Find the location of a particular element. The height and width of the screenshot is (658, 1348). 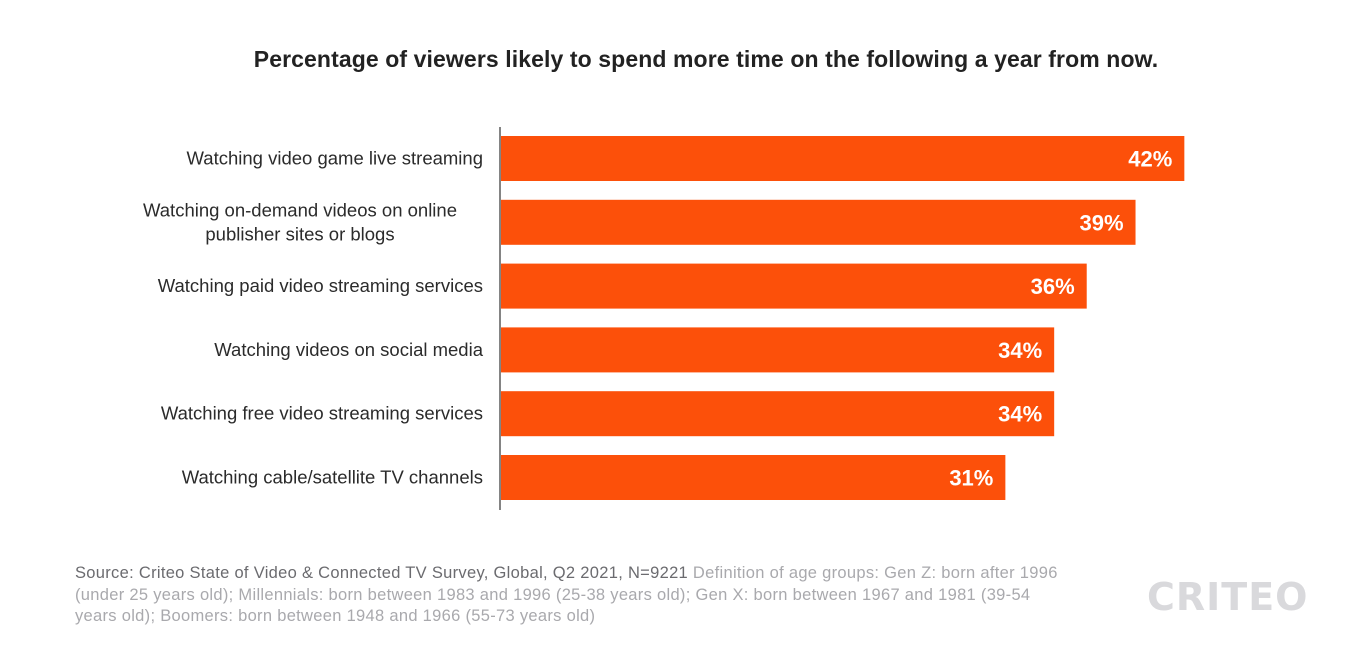

category-label-0: Watching video game live streaming is located at coordinates (335, 158).